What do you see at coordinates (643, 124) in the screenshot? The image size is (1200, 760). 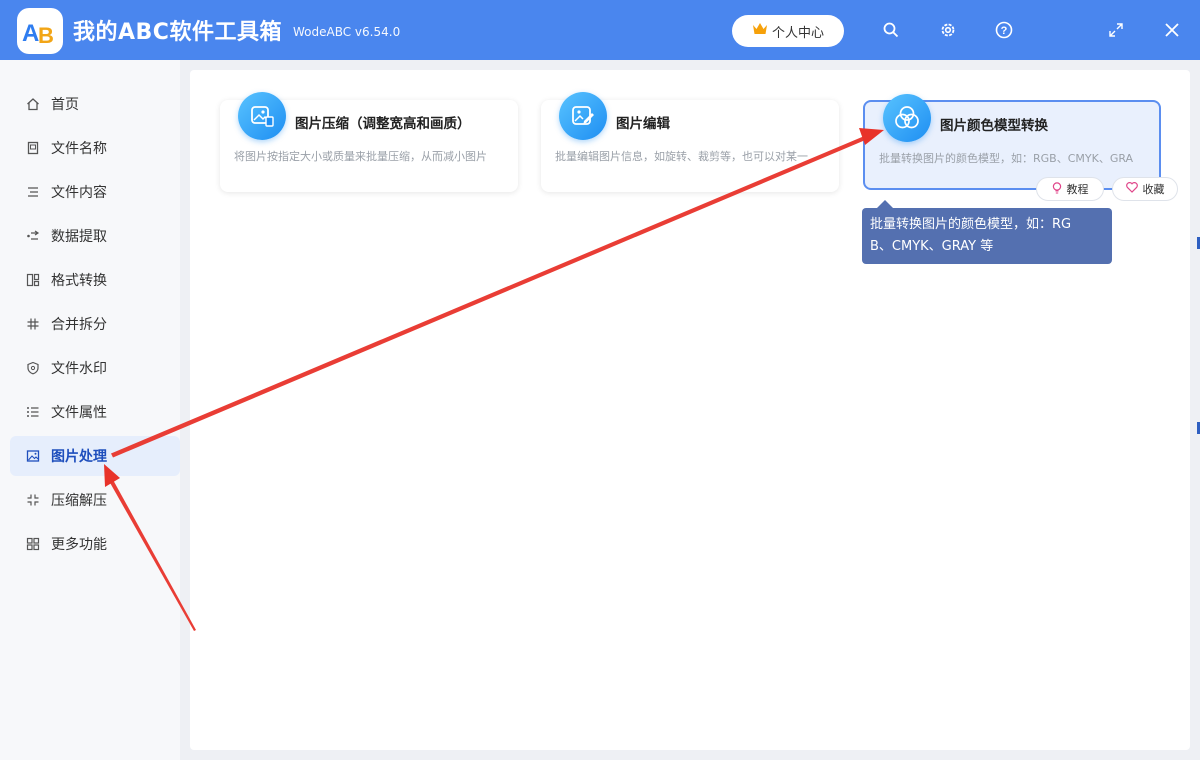 I see `card-title: 图片编辑` at bounding box center [643, 124].